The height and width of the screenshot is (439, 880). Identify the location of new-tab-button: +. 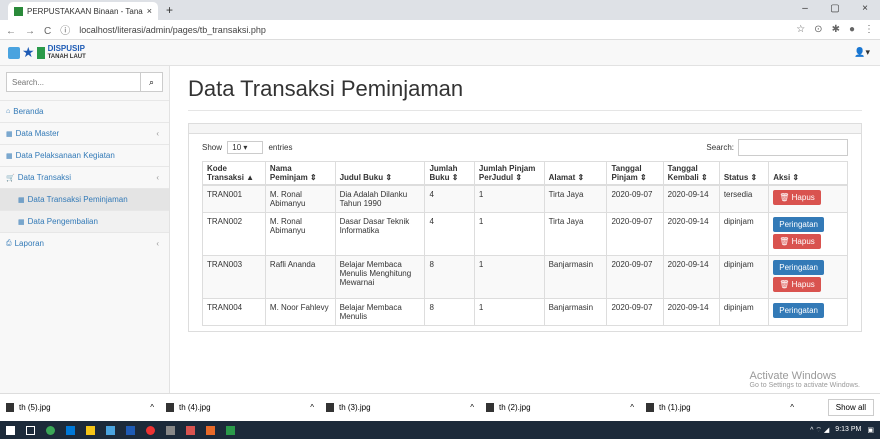
(169, 10).